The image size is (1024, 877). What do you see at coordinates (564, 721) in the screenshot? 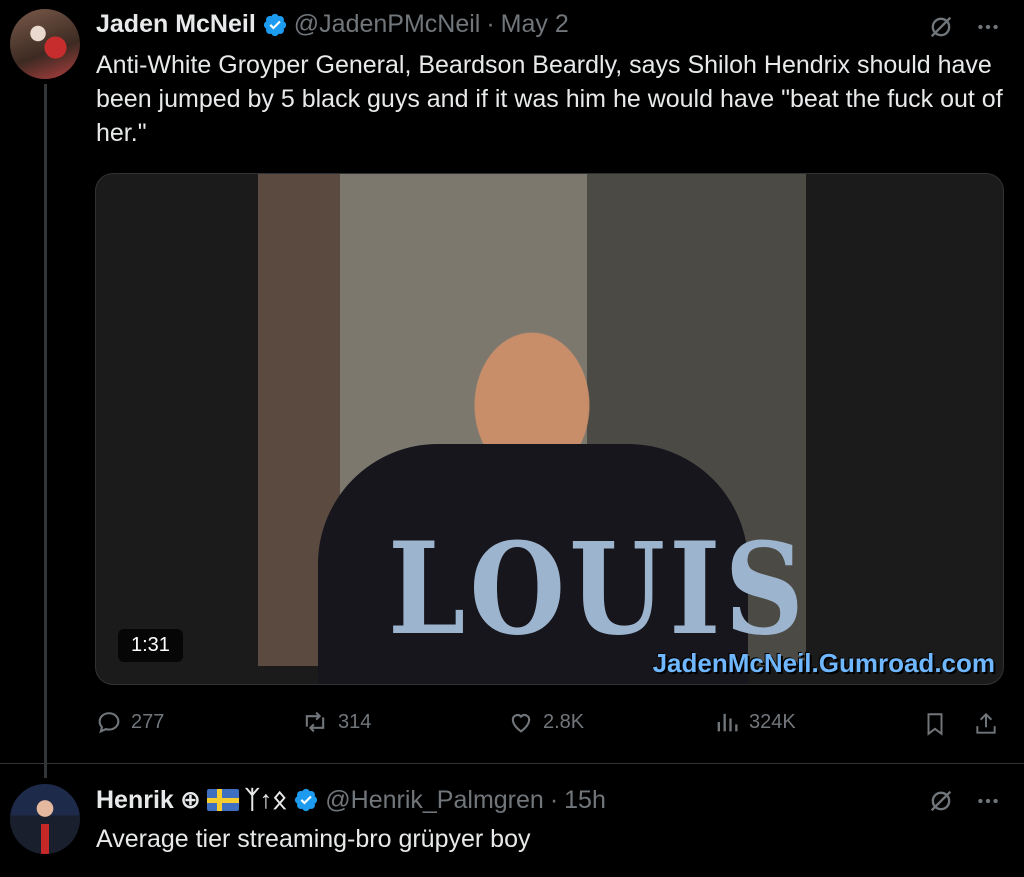
I see `like-count: 2.8K` at bounding box center [564, 721].